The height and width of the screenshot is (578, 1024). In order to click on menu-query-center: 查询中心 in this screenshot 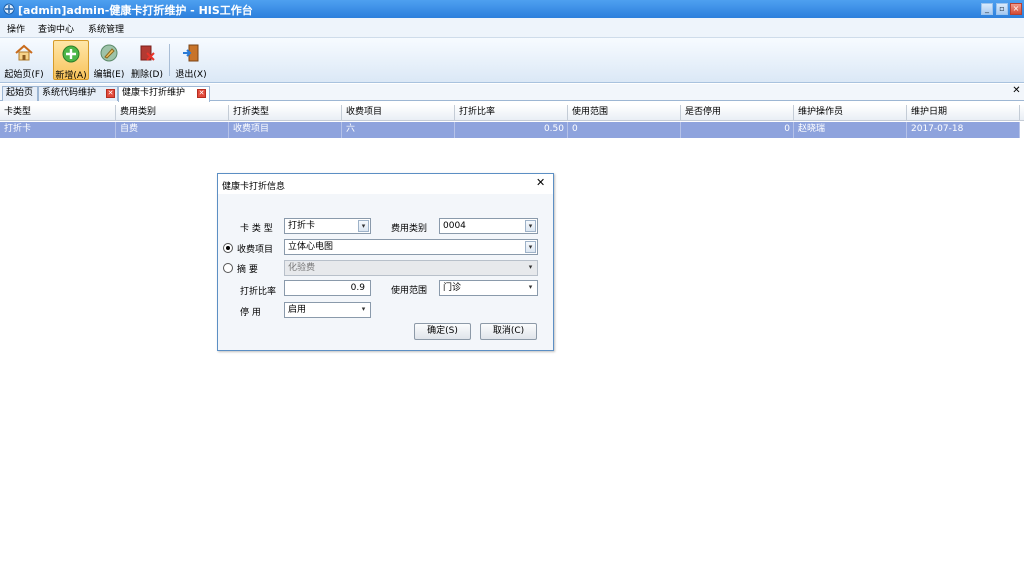, I will do `click(56, 28)`.